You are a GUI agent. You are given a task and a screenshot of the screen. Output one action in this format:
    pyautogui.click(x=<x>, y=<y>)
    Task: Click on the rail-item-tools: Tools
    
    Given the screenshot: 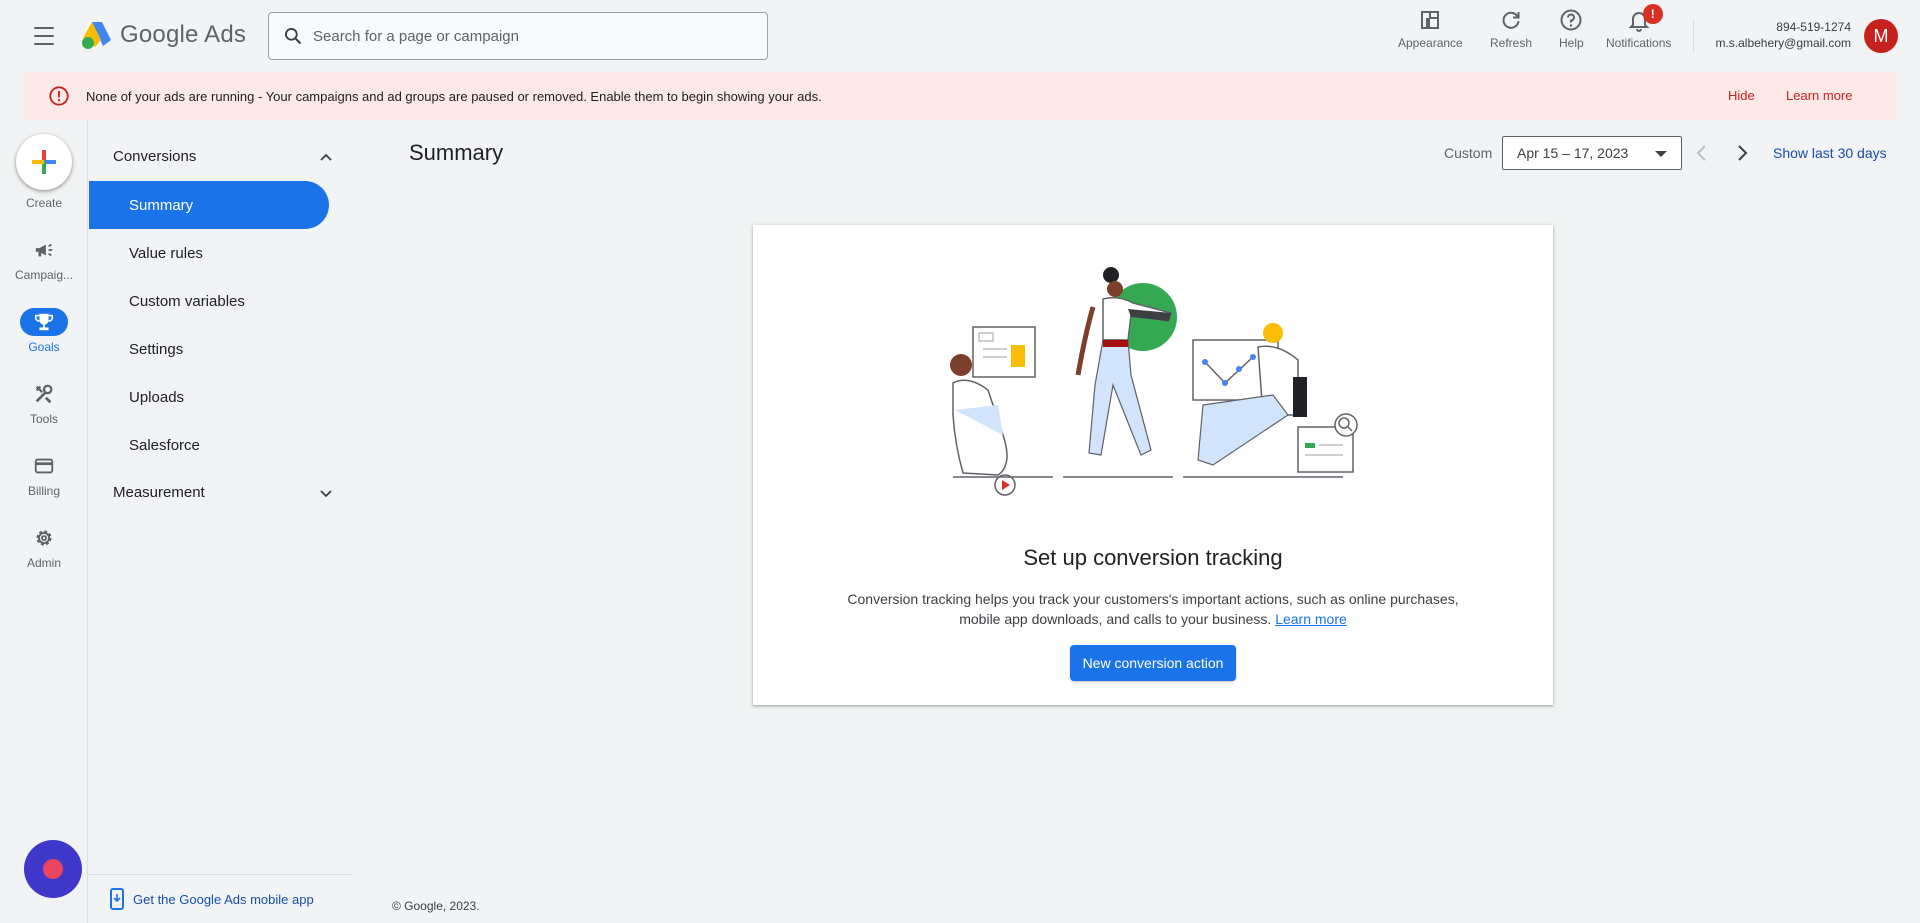 What is the action you would take?
    pyautogui.click(x=44, y=403)
    